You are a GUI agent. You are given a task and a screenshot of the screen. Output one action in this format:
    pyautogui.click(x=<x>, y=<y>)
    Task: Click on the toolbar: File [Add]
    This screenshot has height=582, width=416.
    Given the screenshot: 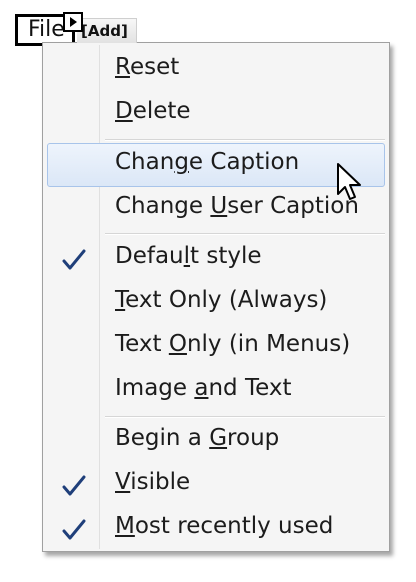 What is the action you would take?
    pyautogui.click(x=77, y=29)
    